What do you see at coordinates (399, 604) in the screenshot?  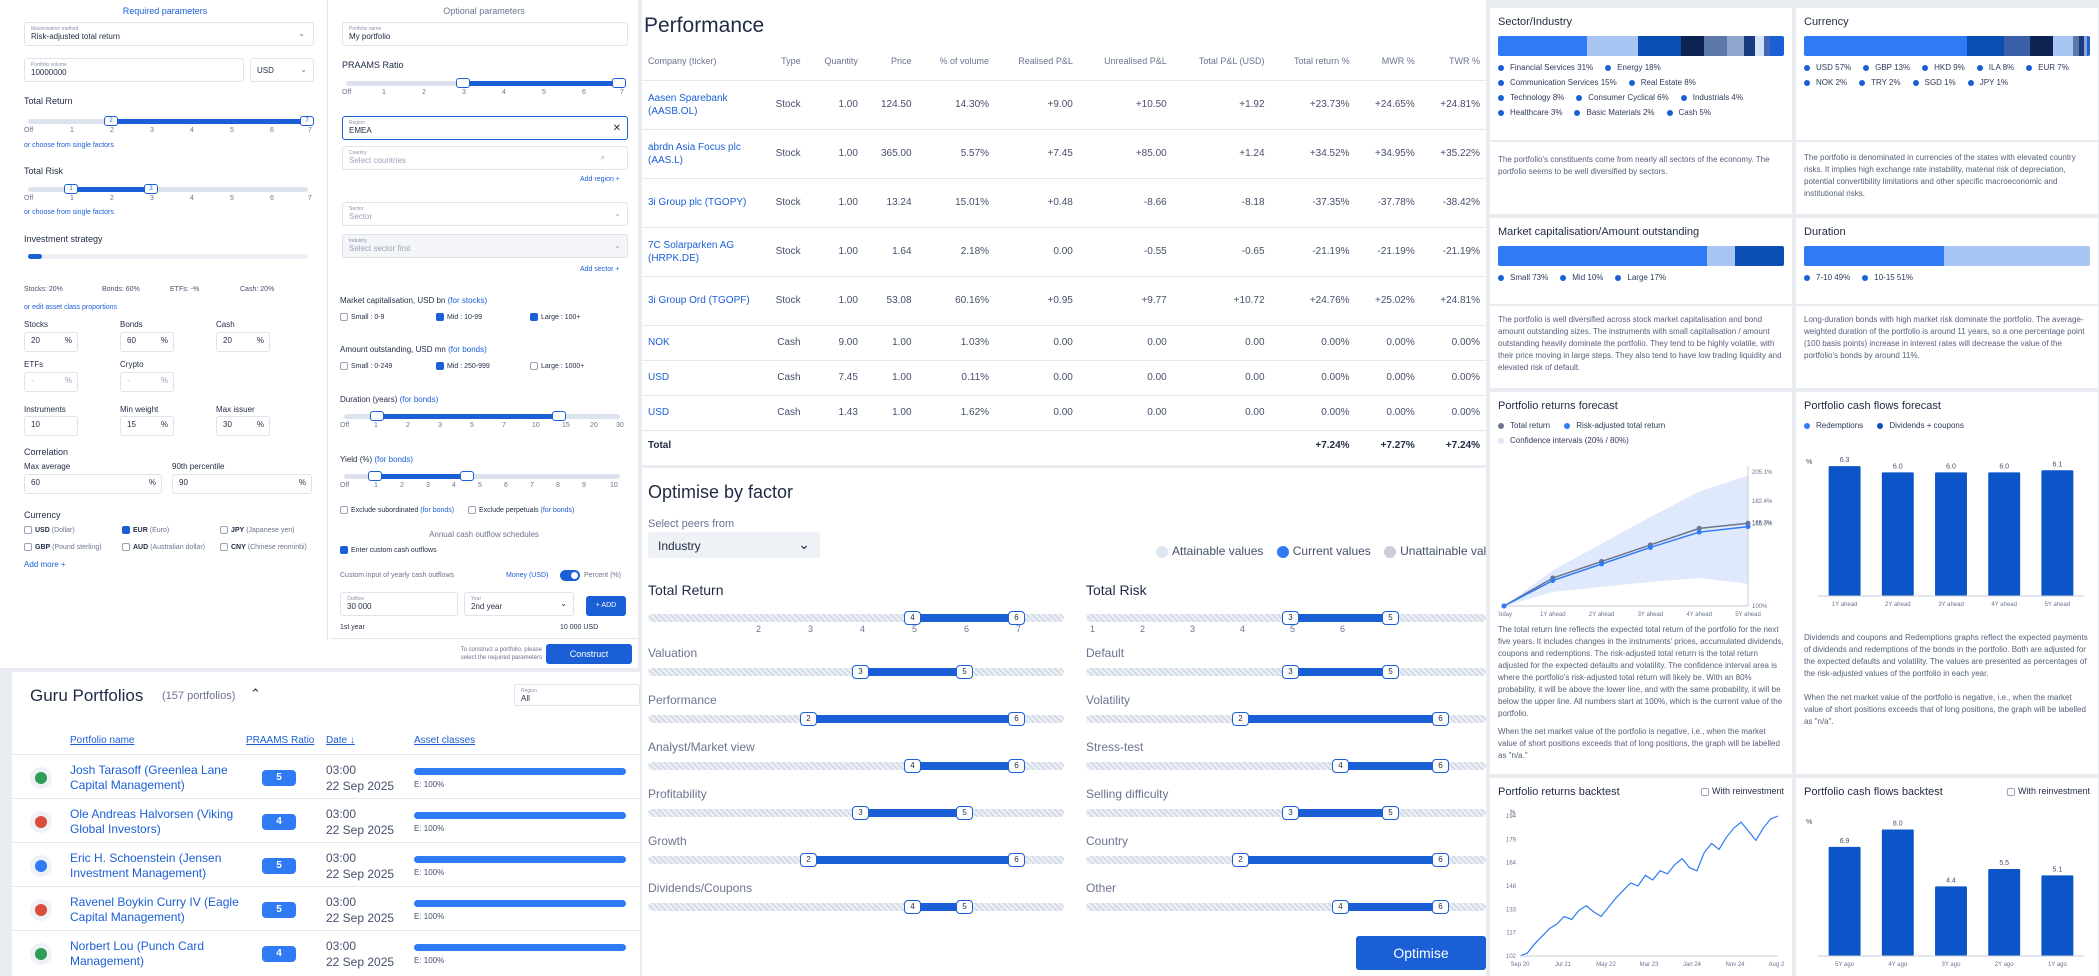 I see `outflow-input: Outflow 30 000` at bounding box center [399, 604].